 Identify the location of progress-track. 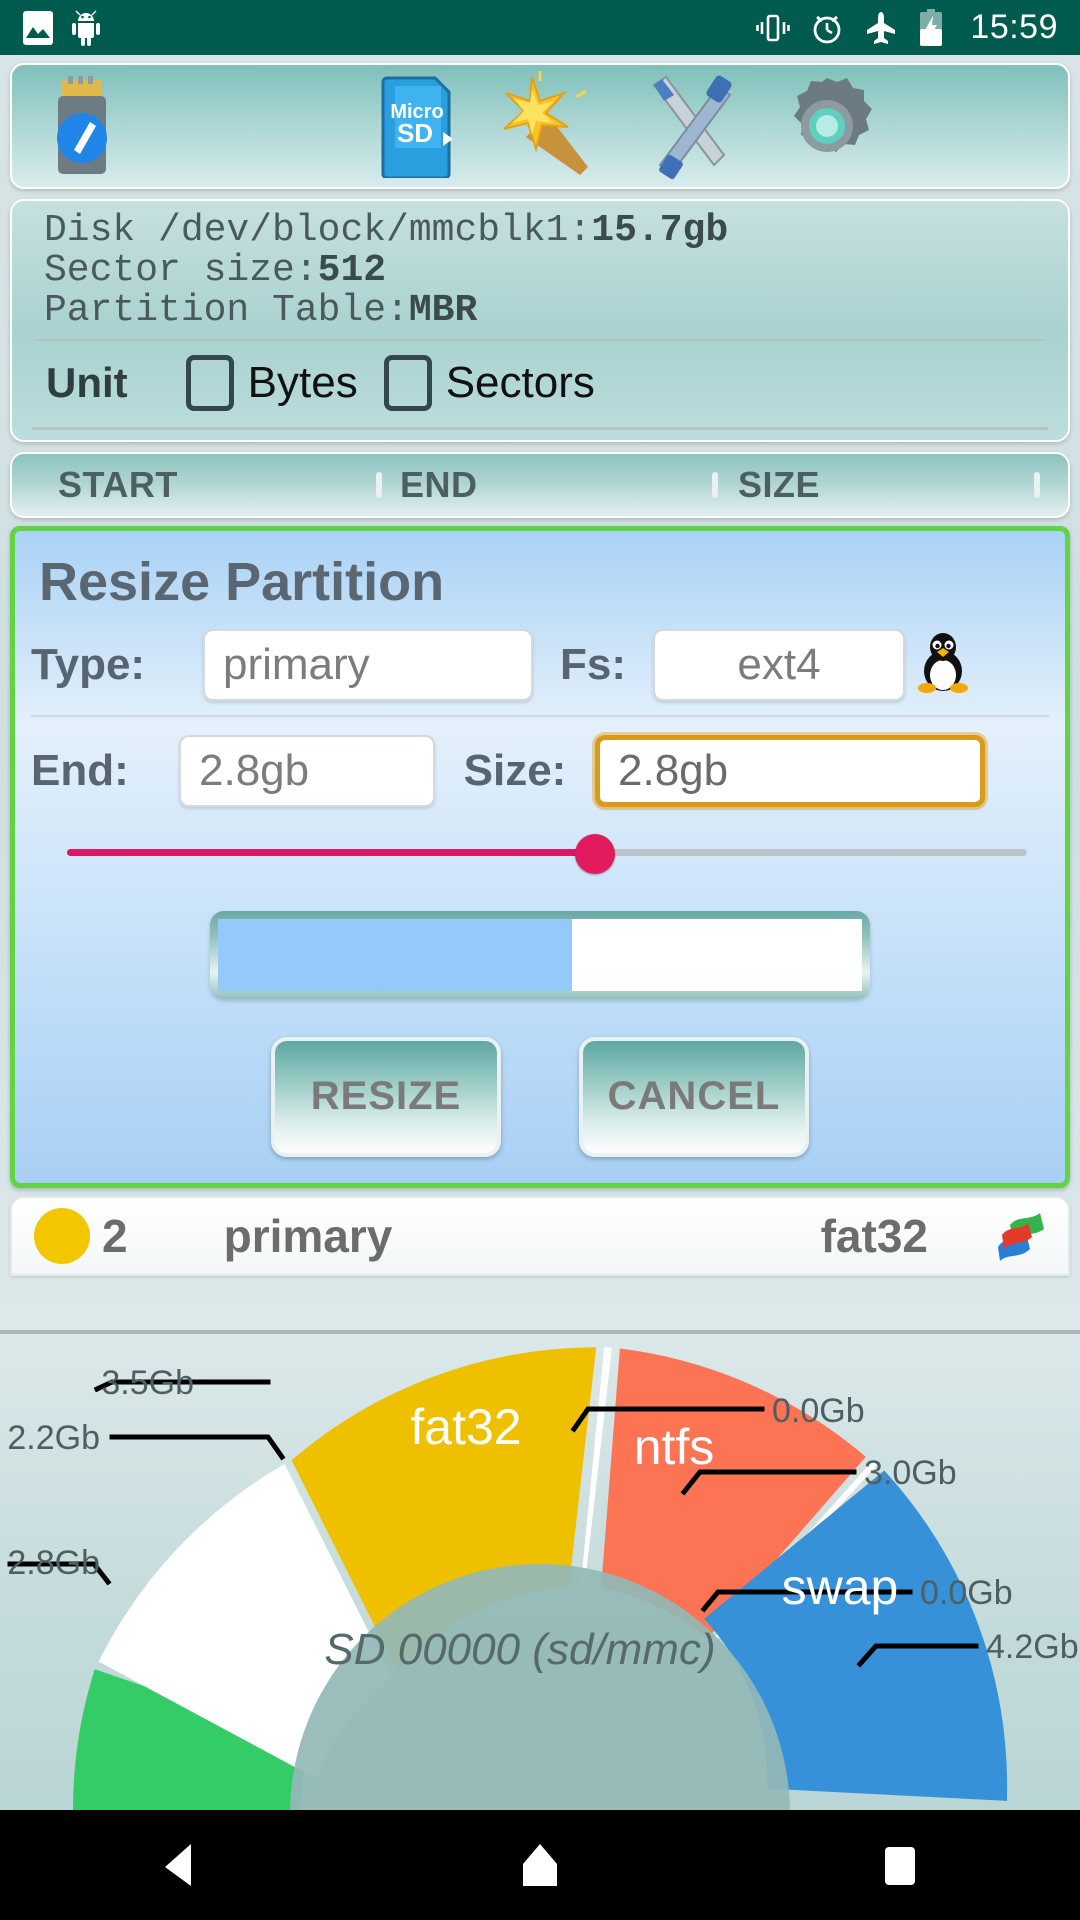
(540, 954).